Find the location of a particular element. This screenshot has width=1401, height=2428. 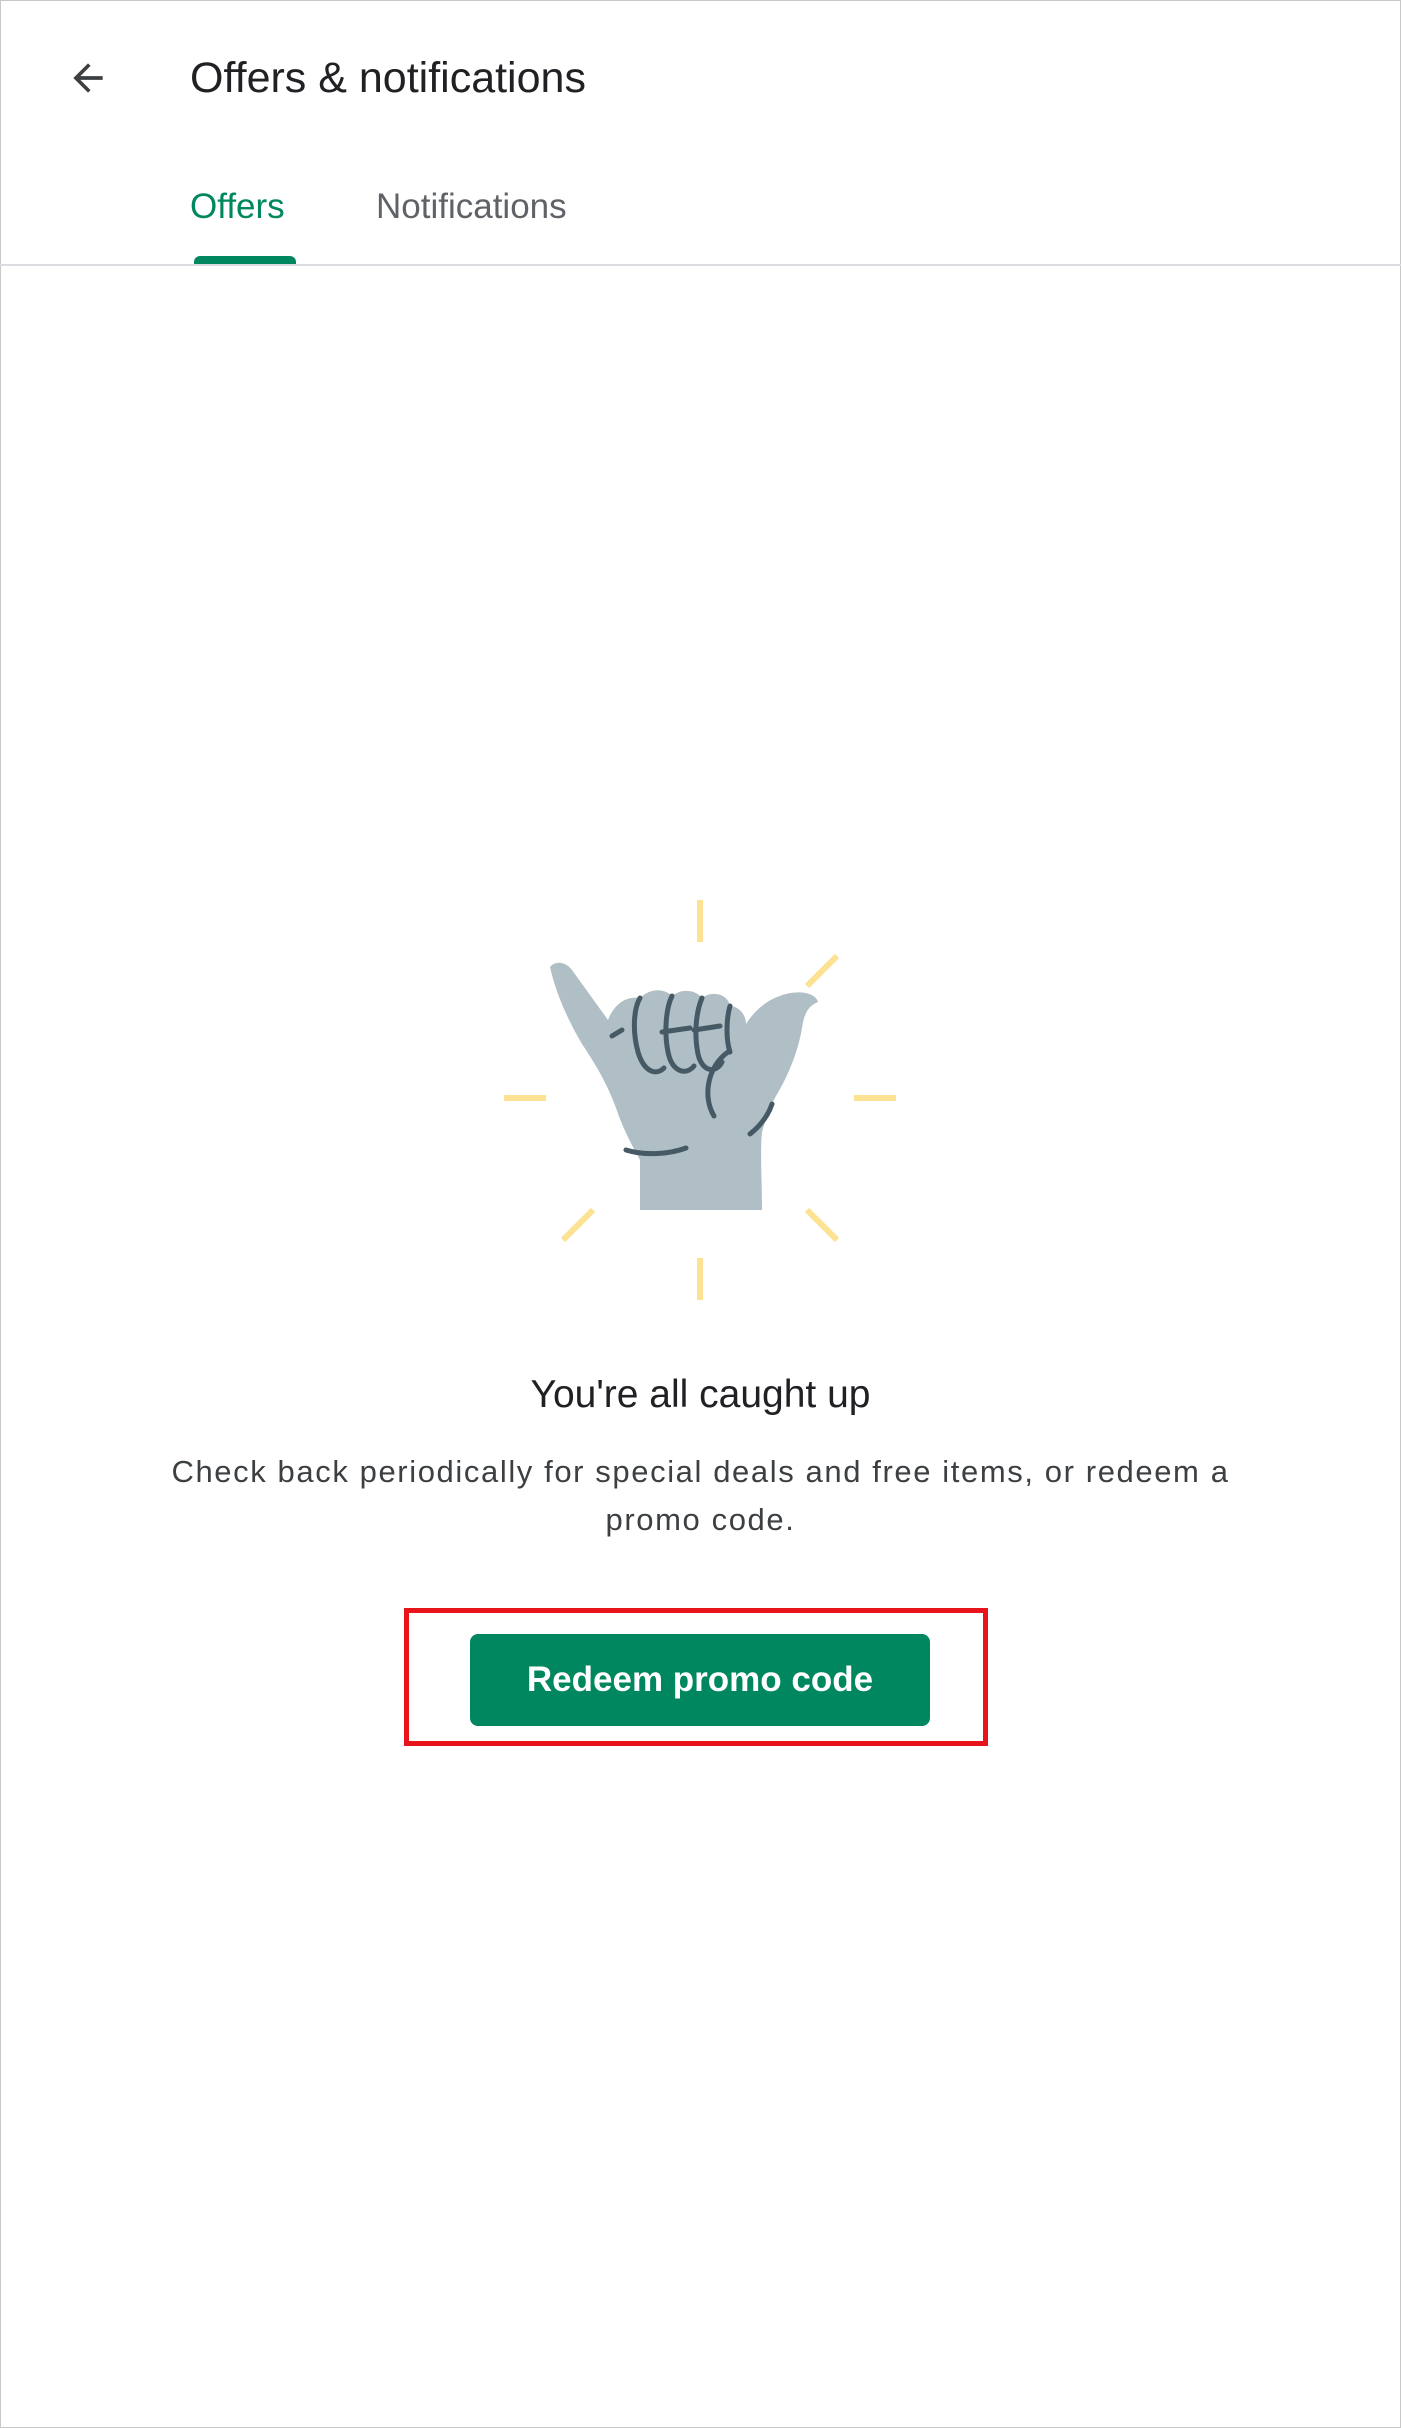

back-button is located at coordinates (88, 78).